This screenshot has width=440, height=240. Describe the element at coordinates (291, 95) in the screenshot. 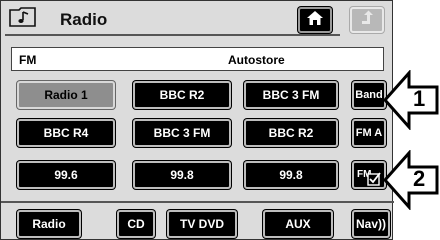

I see `preset-button-3: BBC 3 FM` at that location.